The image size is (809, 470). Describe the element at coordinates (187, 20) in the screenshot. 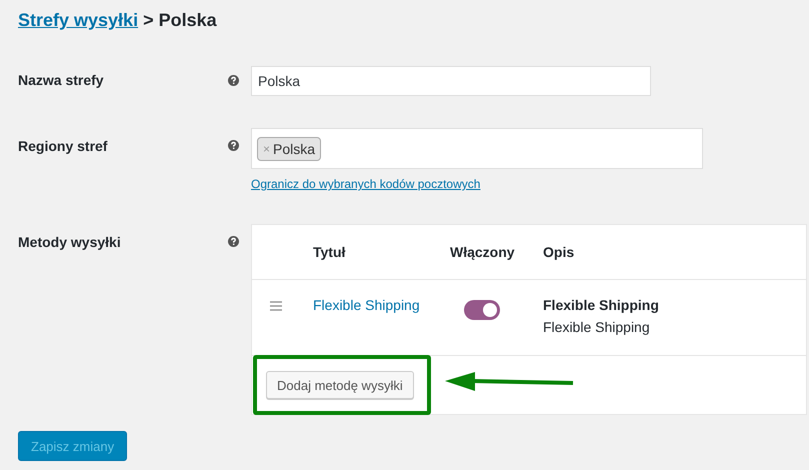

I see `breadcrumb-current: Polska` at that location.